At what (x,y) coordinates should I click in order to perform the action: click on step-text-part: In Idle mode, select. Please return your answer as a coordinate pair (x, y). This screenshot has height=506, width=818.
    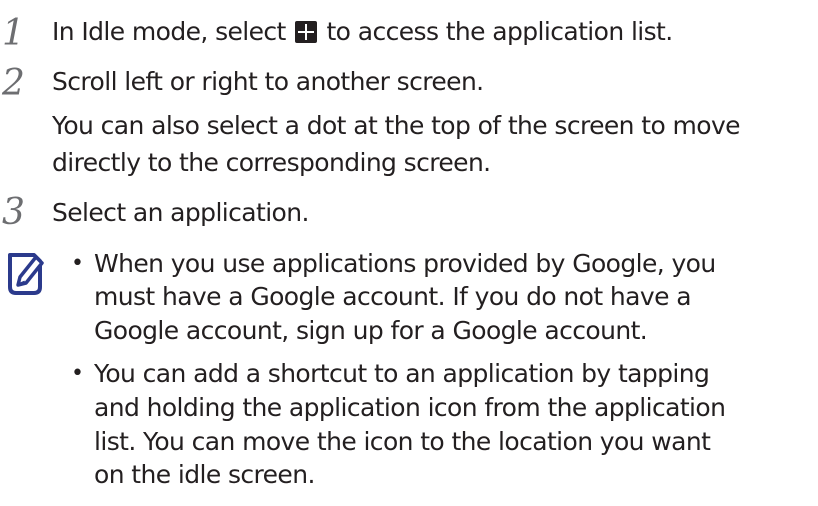
    Looking at the image, I should click on (169, 31).